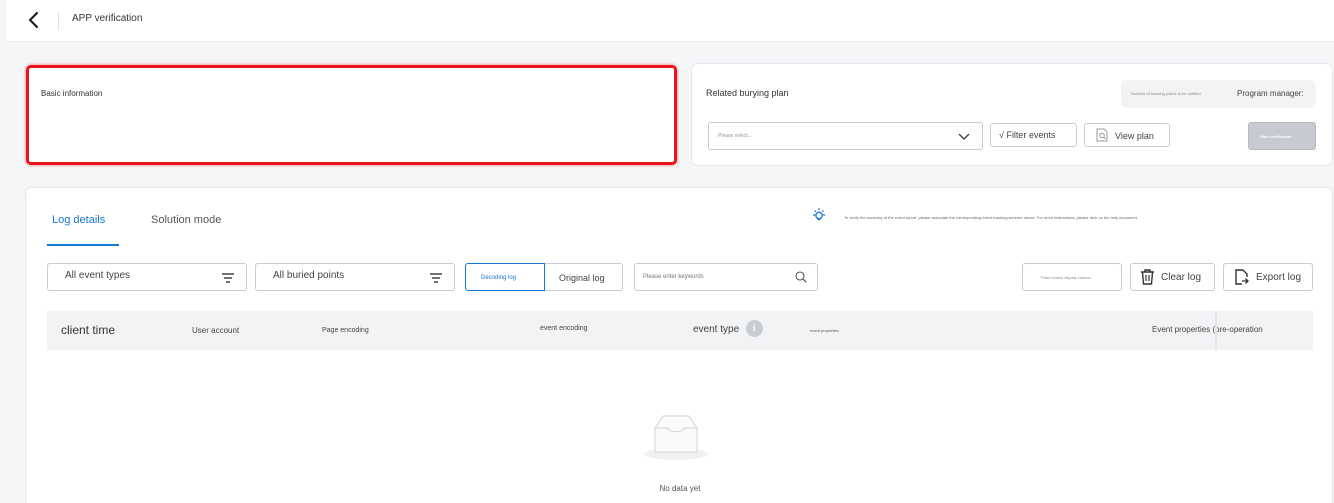 Image resolution: width=1334 pixels, height=503 pixels. I want to click on col-client-time: client time, so click(88, 330).